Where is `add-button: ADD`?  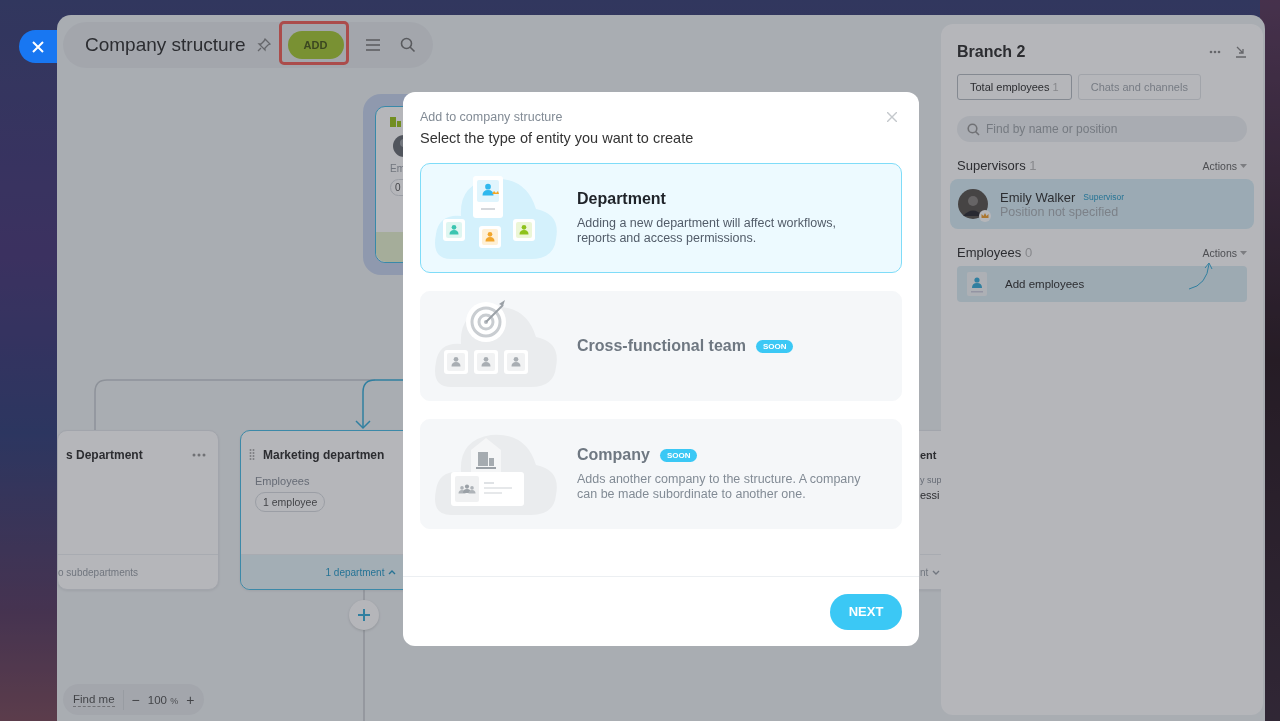
add-button: ADD is located at coordinates (315, 45).